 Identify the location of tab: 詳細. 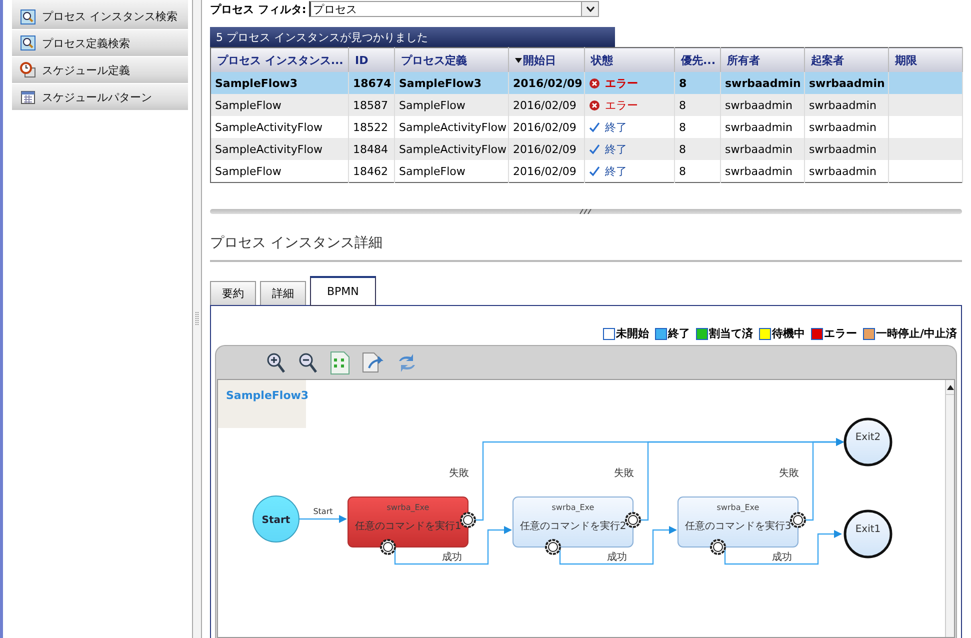
(283, 293).